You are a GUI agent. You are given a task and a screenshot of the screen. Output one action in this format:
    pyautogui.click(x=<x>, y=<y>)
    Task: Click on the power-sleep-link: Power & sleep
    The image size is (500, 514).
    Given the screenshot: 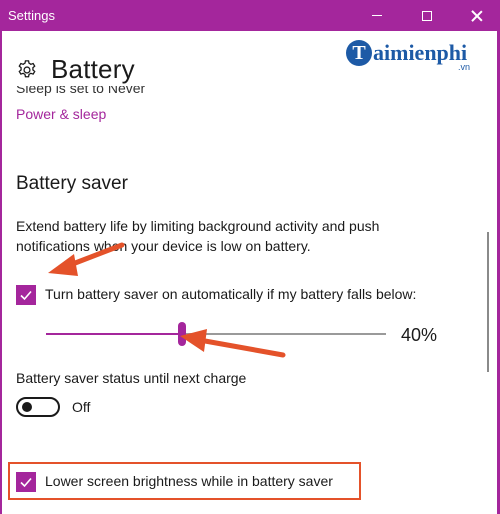 What is the action you would take?
    pyautogui.click(x=61, y=114)
    